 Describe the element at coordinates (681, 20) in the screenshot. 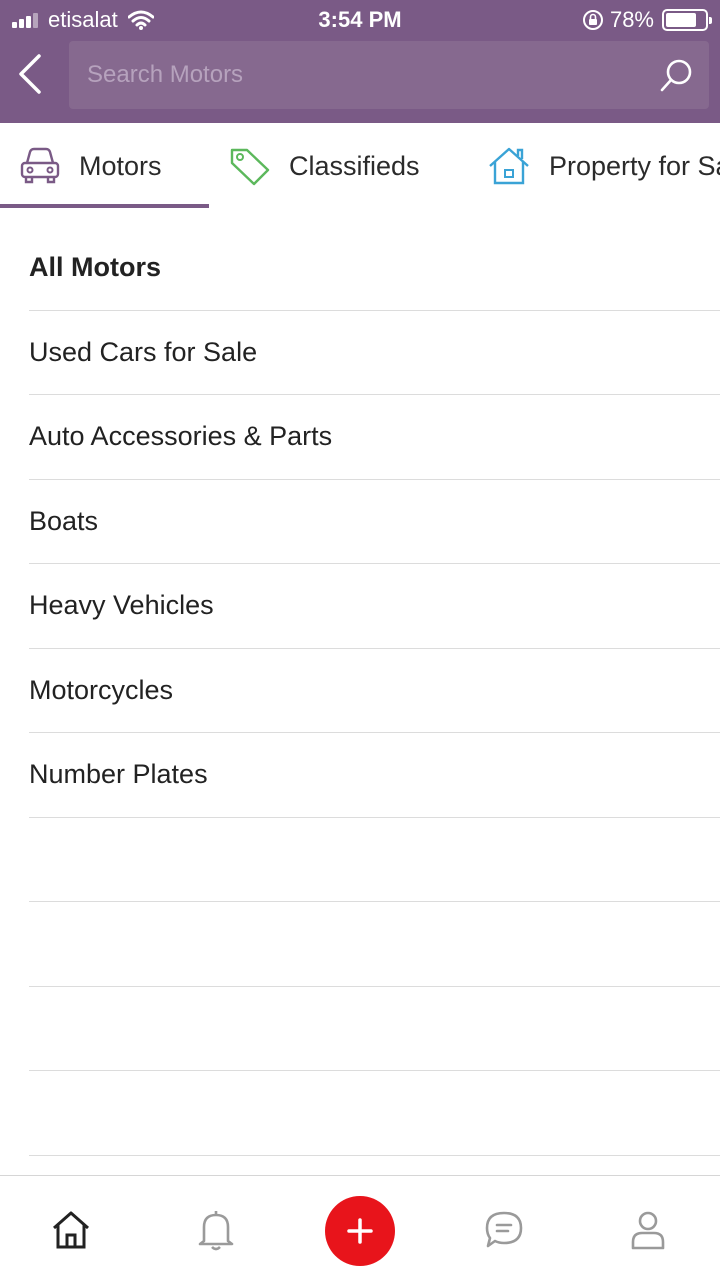

I see `battery-fill` at that location.